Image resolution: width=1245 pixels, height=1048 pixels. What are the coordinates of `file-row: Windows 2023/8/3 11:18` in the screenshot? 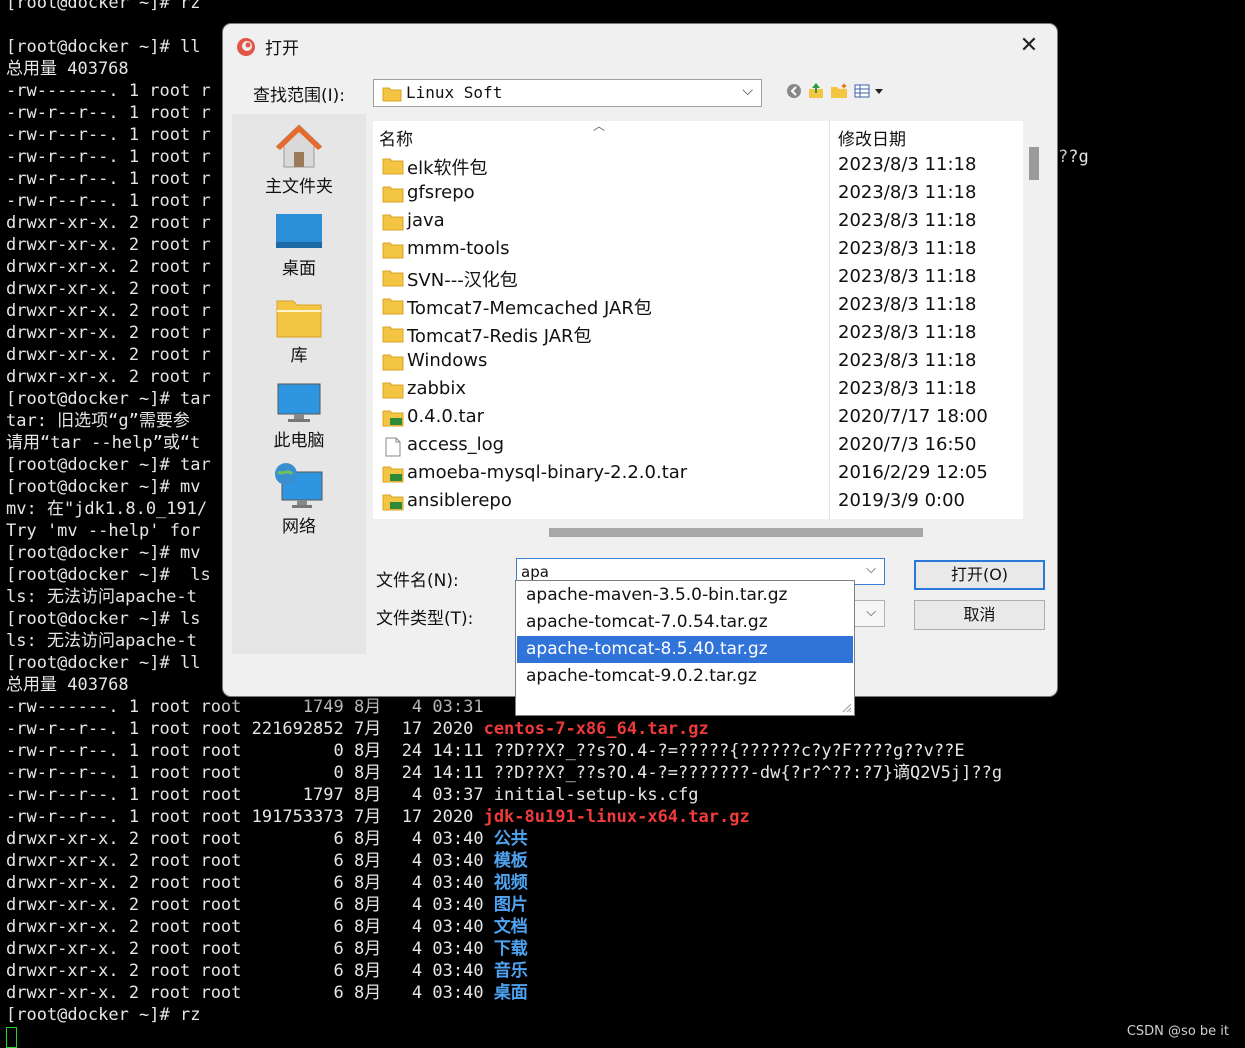 It's located at (698, 361).